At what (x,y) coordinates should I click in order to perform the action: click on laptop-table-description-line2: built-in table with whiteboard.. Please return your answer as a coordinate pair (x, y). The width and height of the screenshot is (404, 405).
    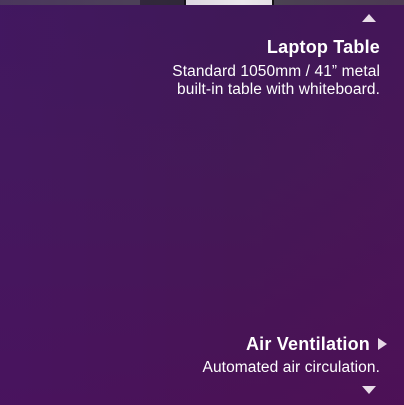
    Looking at the image, I should click on (278, 89).